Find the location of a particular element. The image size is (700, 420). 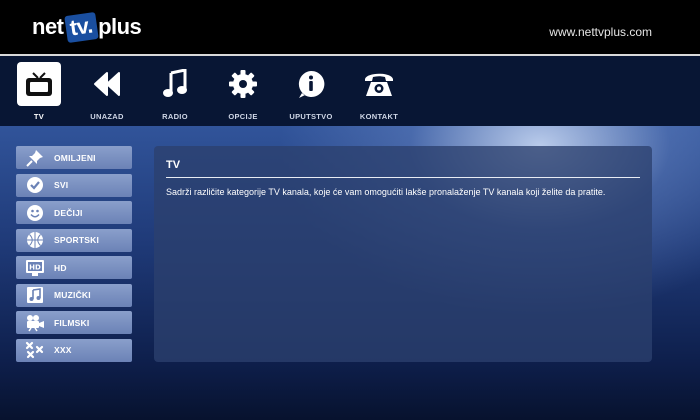

logo-text-plus: plus is located at coordinates (120, 26).